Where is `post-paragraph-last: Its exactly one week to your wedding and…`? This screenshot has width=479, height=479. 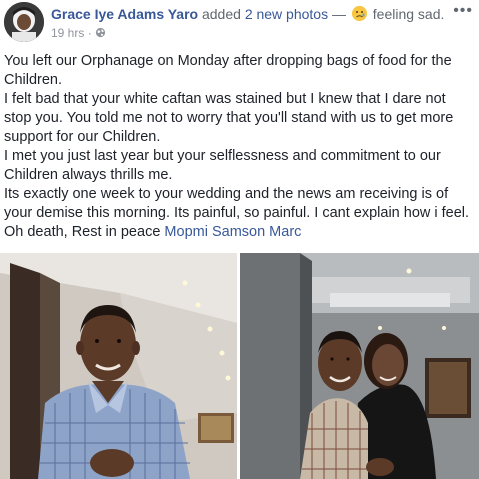 post-paragraph-last: Its exactly one week to your wedding and… is located at coordinates (239, 213).